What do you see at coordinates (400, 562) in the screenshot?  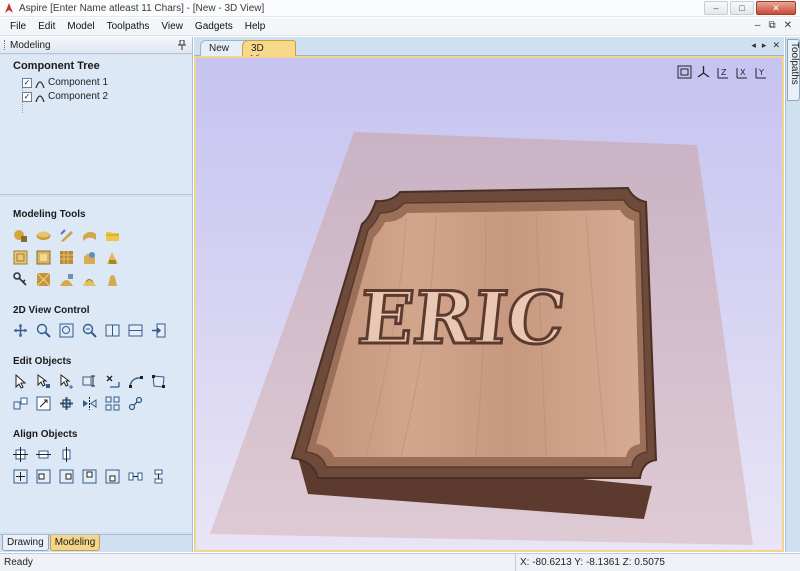 I see `status-bar: Ready X: -80.6213 Y: -8.1361 Z: 0.5075` at bounding box center [400, 562].